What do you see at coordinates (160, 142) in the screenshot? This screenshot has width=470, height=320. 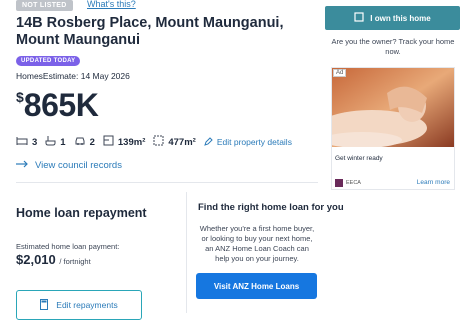 I see `land-area-icon` at bounding box center [160, 142].